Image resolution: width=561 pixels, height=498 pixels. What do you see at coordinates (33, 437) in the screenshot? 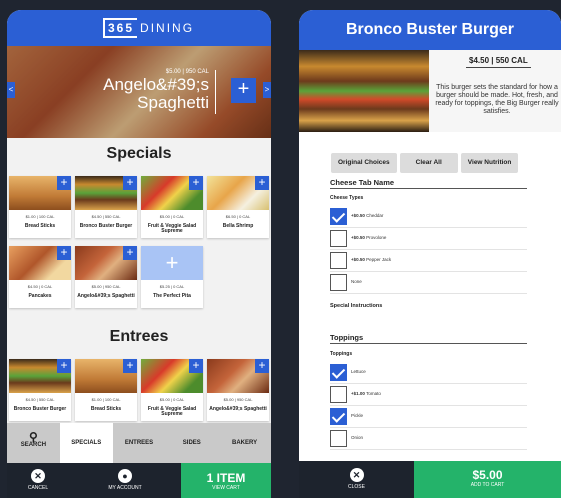
I see `search-icon: ⚲` at bounding box center [33, 437].